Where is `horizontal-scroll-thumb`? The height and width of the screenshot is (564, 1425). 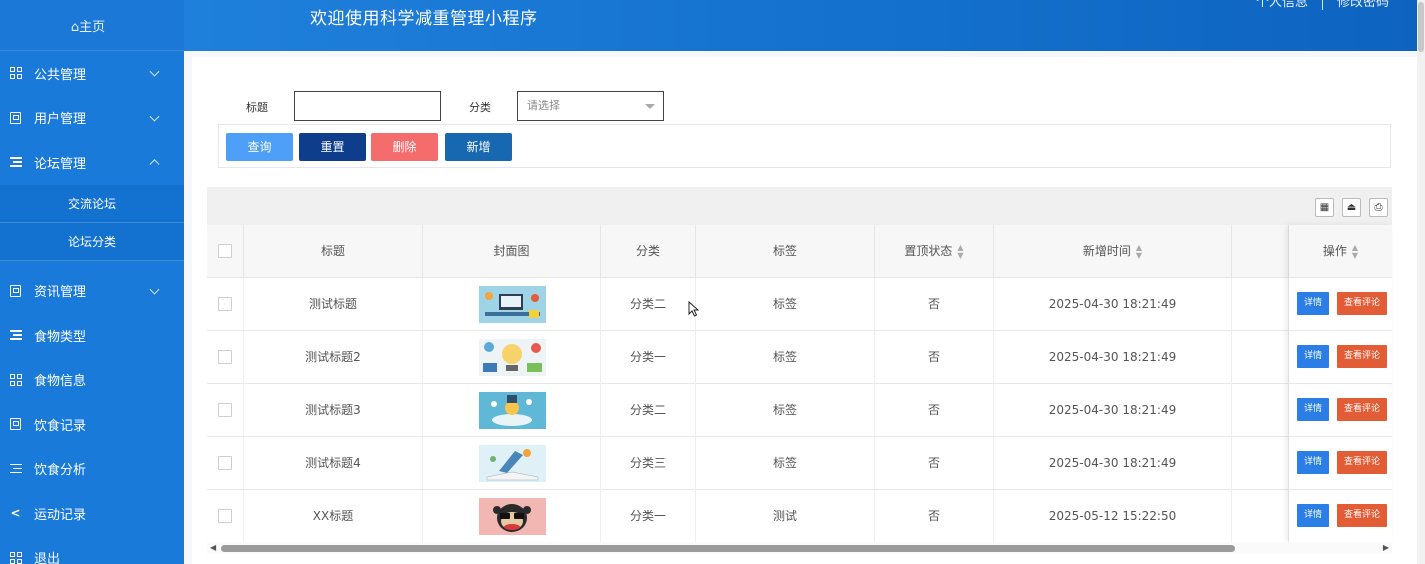
horizontal-scroll-thumb is located at coordinates (728, 548).